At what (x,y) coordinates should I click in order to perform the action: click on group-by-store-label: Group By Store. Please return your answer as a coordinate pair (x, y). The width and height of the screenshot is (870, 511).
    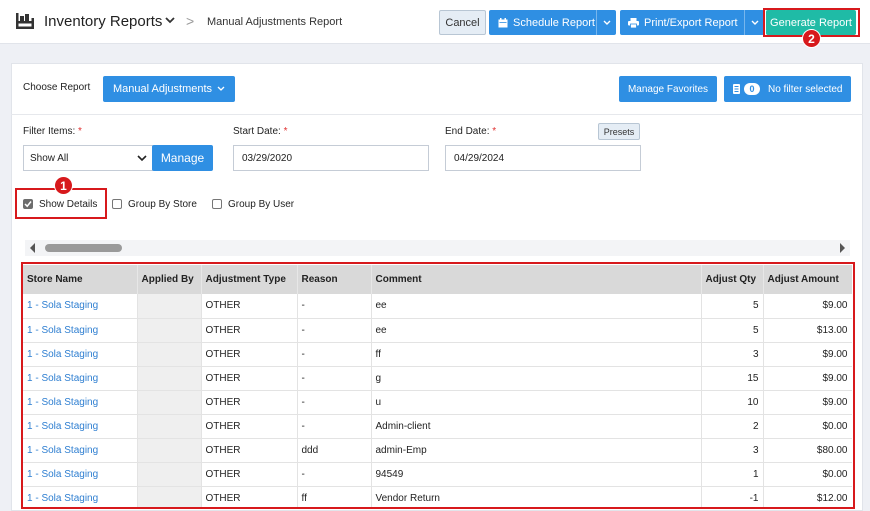
    Looking at the image, I should click on (162, 204).